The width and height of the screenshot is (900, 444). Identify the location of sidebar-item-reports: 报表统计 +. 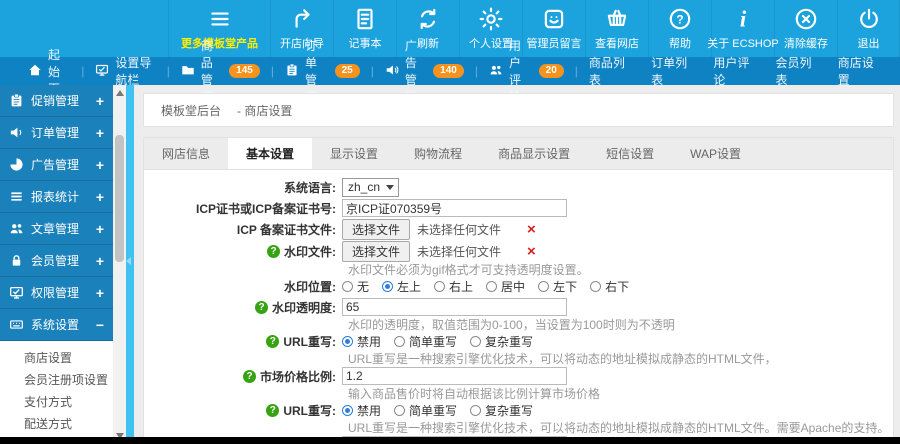
(56, 197).